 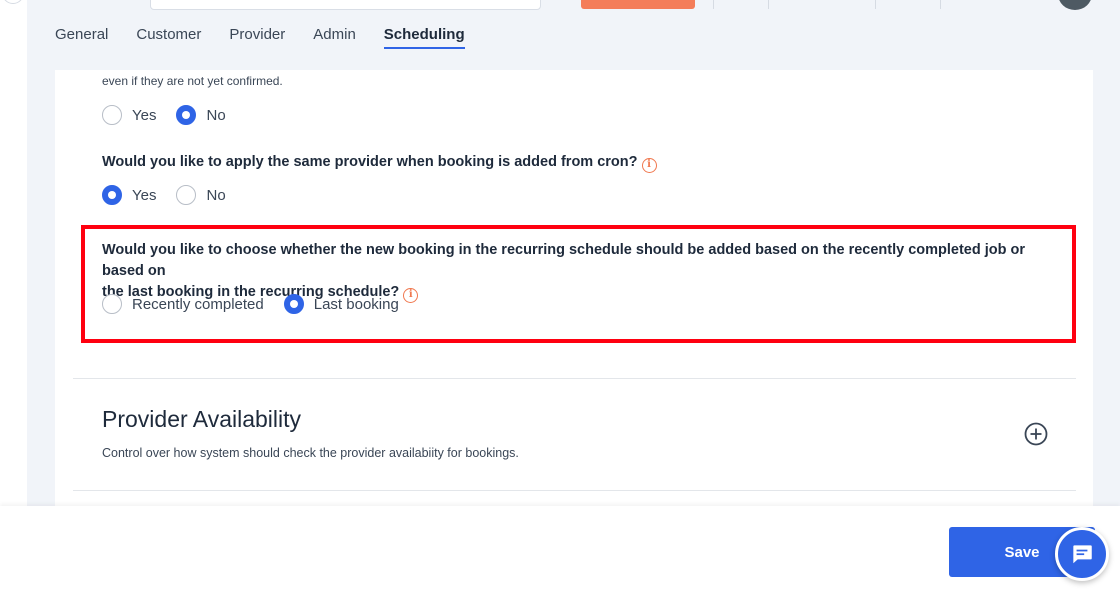 I want to click on chat-icon, so click(x=1082, y=554).